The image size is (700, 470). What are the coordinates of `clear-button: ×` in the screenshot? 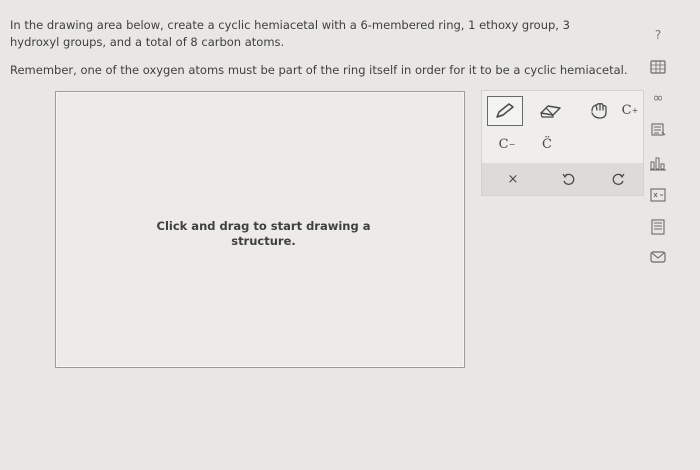 It's located at (513, 179).